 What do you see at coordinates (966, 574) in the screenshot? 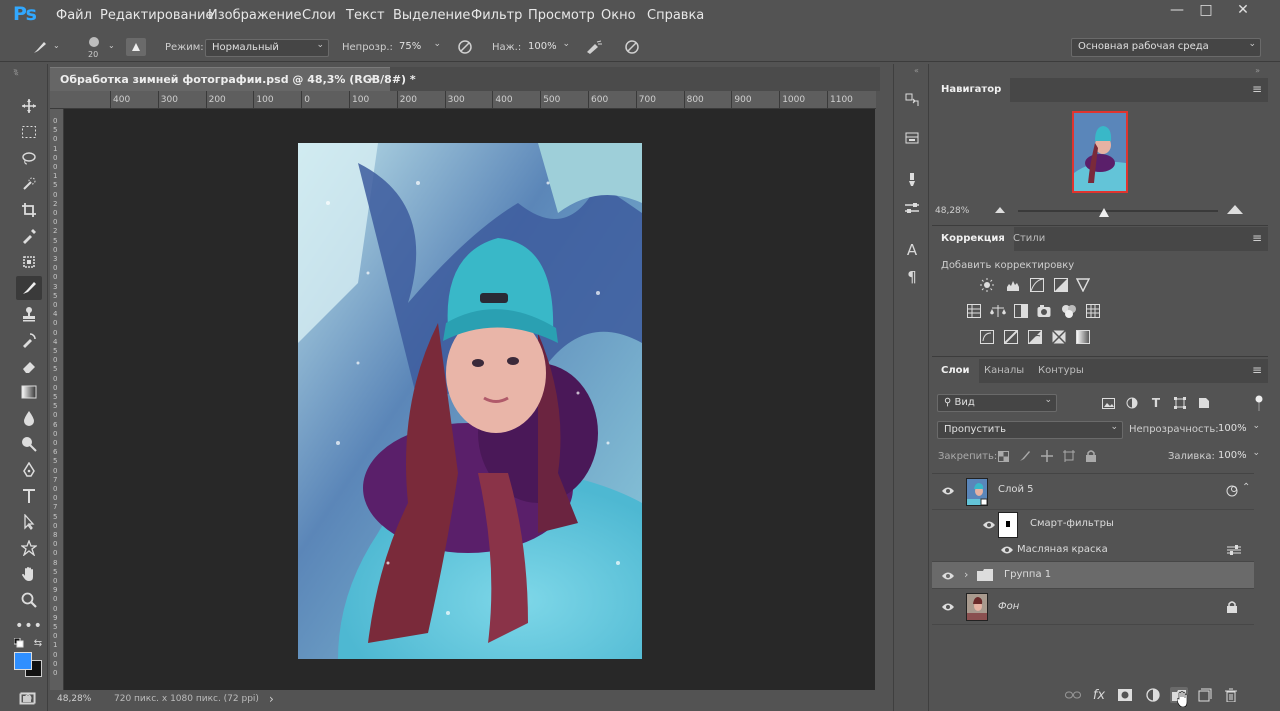
I see `expand-group-icon: ›` at bounding box center [966, 574].